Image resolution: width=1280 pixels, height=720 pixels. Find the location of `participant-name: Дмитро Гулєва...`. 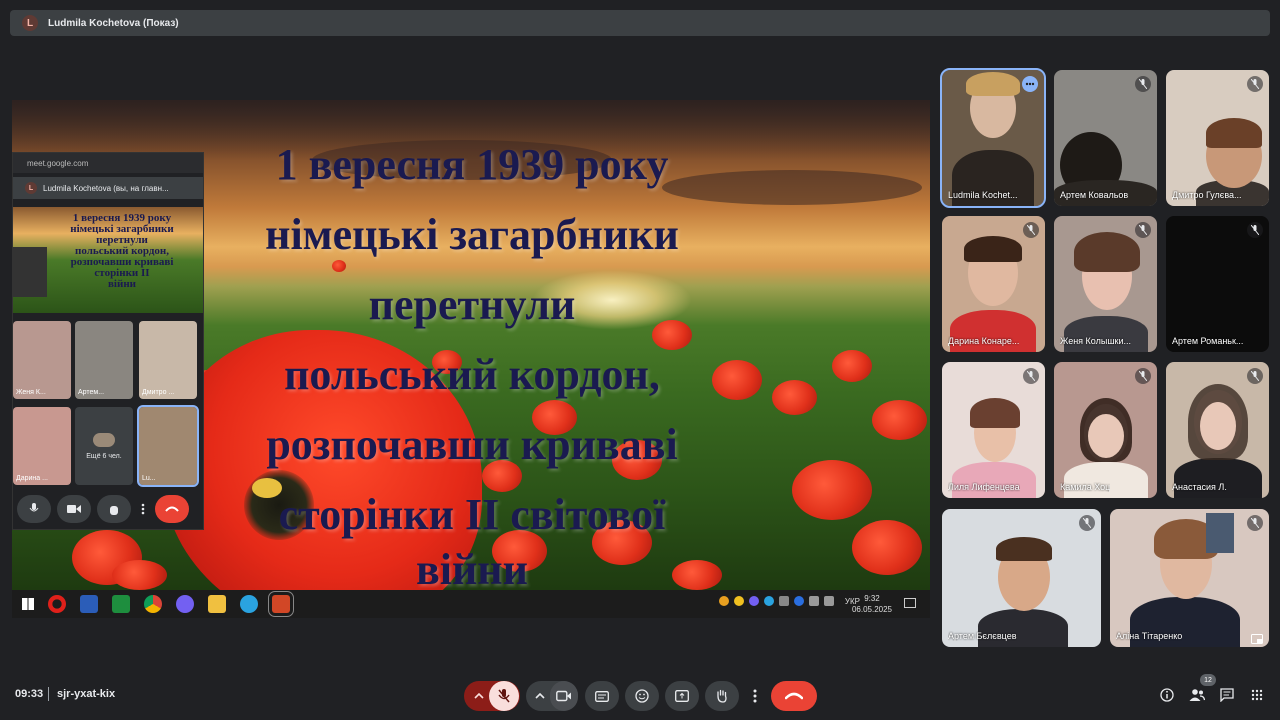

participant-name: Дмитро Гулєва... is located at coordinates (1207, 195).